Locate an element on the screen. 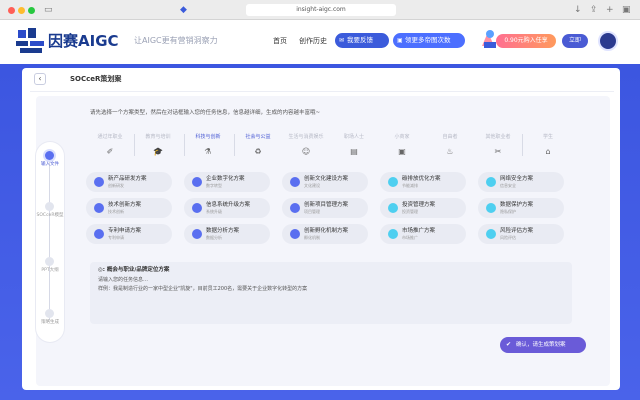 Image resolution: width=640 pixels, height=400 pixels. plan-card-subtitle: 信息安全 is located at coordinates (508, 185).